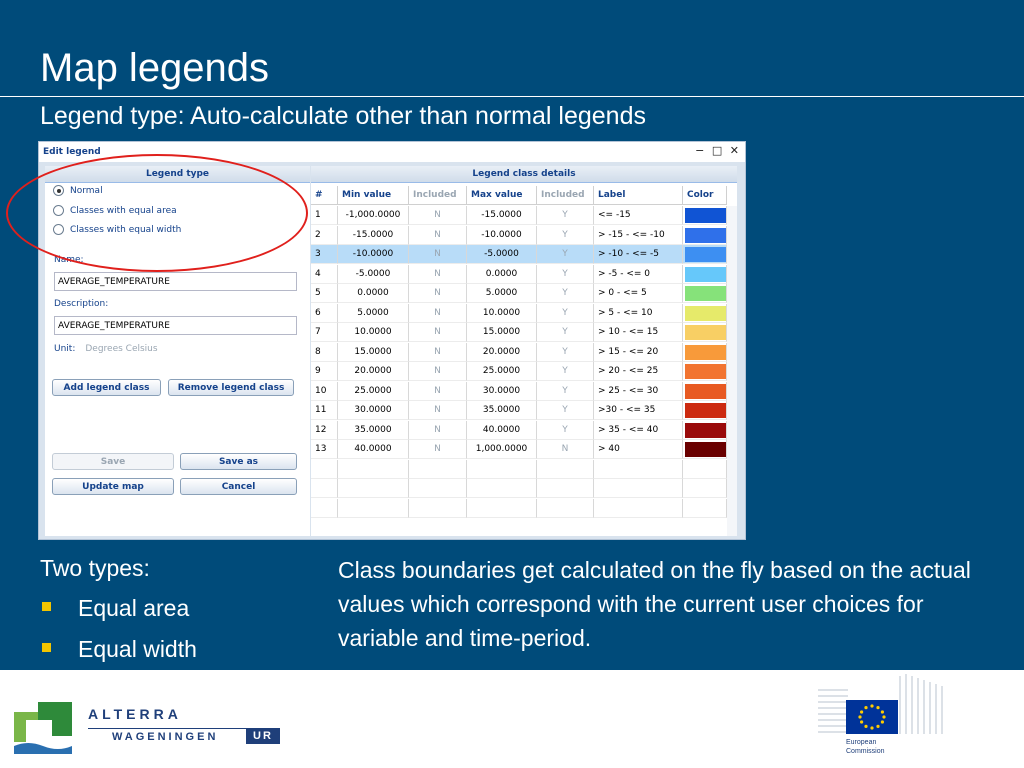 This screenshot has width=1024, height=768. I want to click on cell-min-value: -15.0000, so click(373, 235).